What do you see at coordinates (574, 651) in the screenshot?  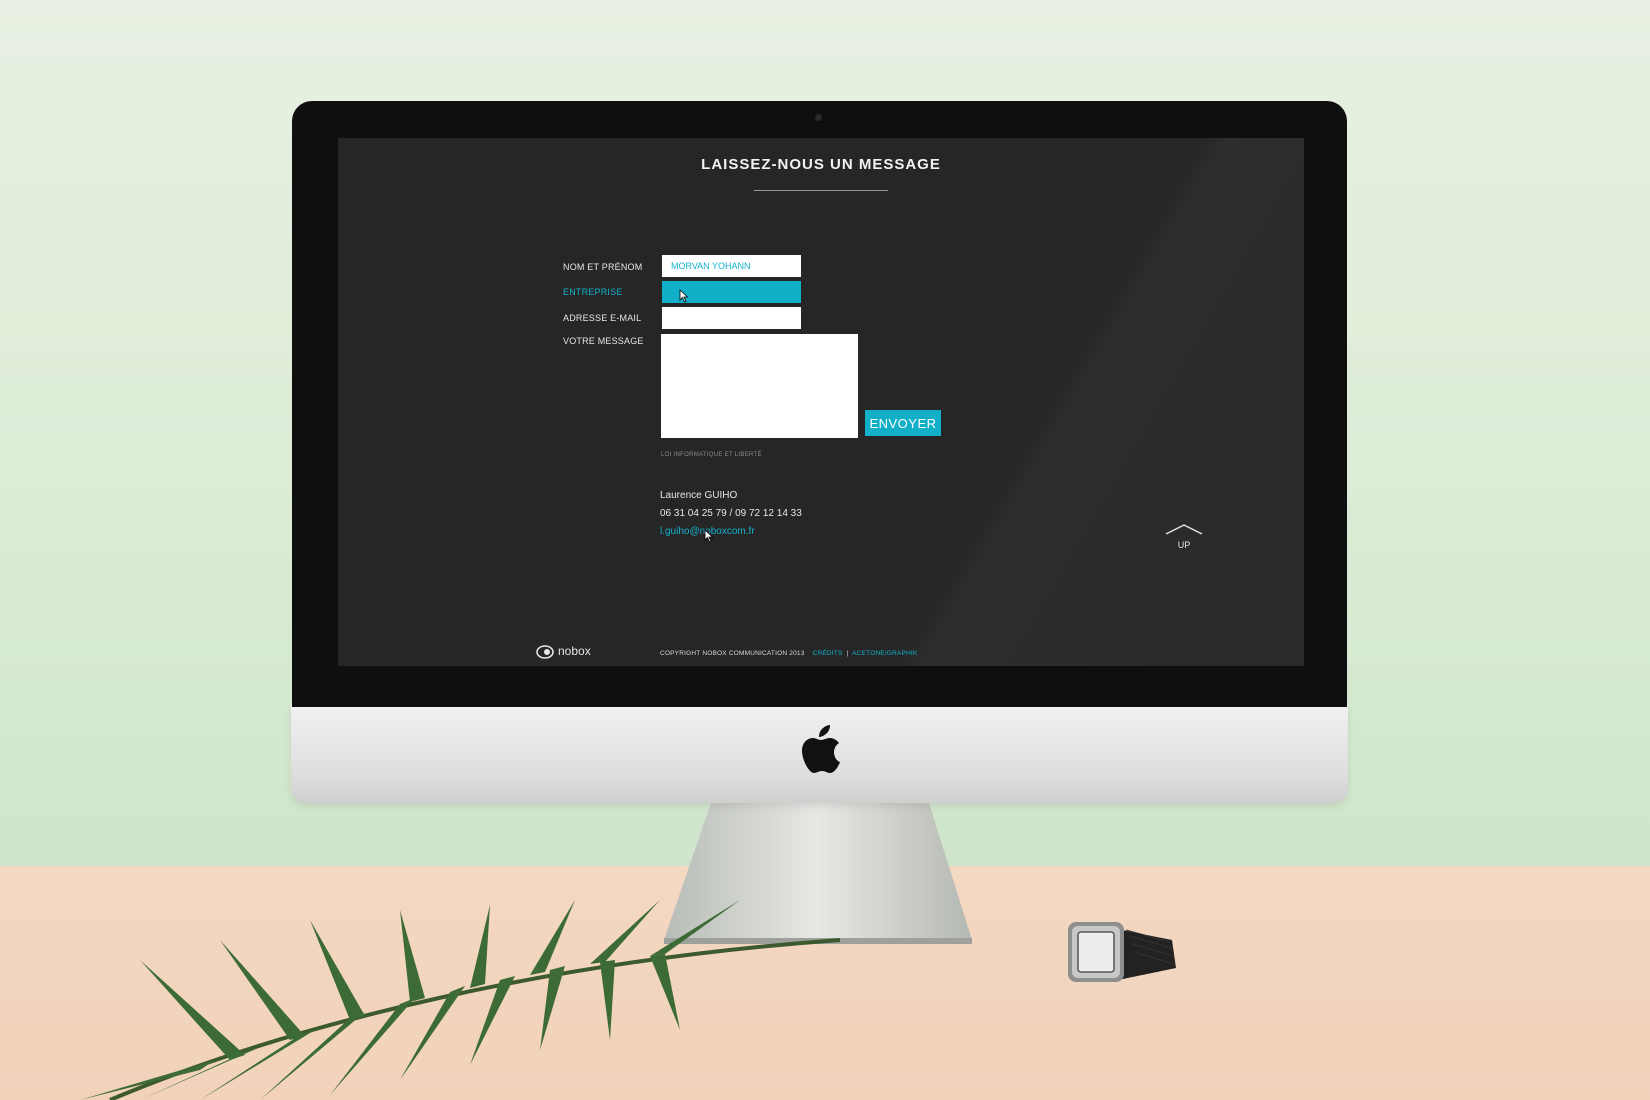 I see `logo-text: nobox` at bounding box center [574, 651].